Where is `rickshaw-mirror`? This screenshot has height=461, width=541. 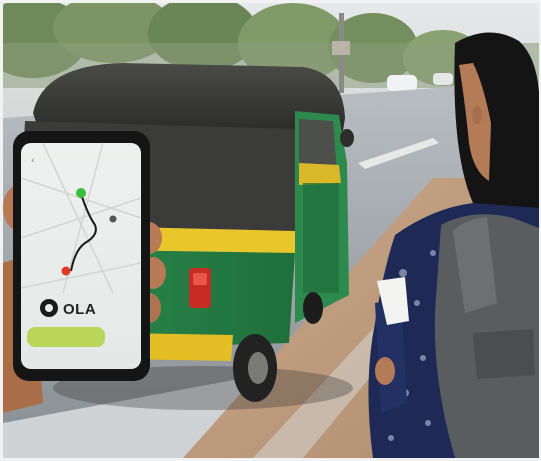
rickshaw-mirror is located at coordinates (347, 138).